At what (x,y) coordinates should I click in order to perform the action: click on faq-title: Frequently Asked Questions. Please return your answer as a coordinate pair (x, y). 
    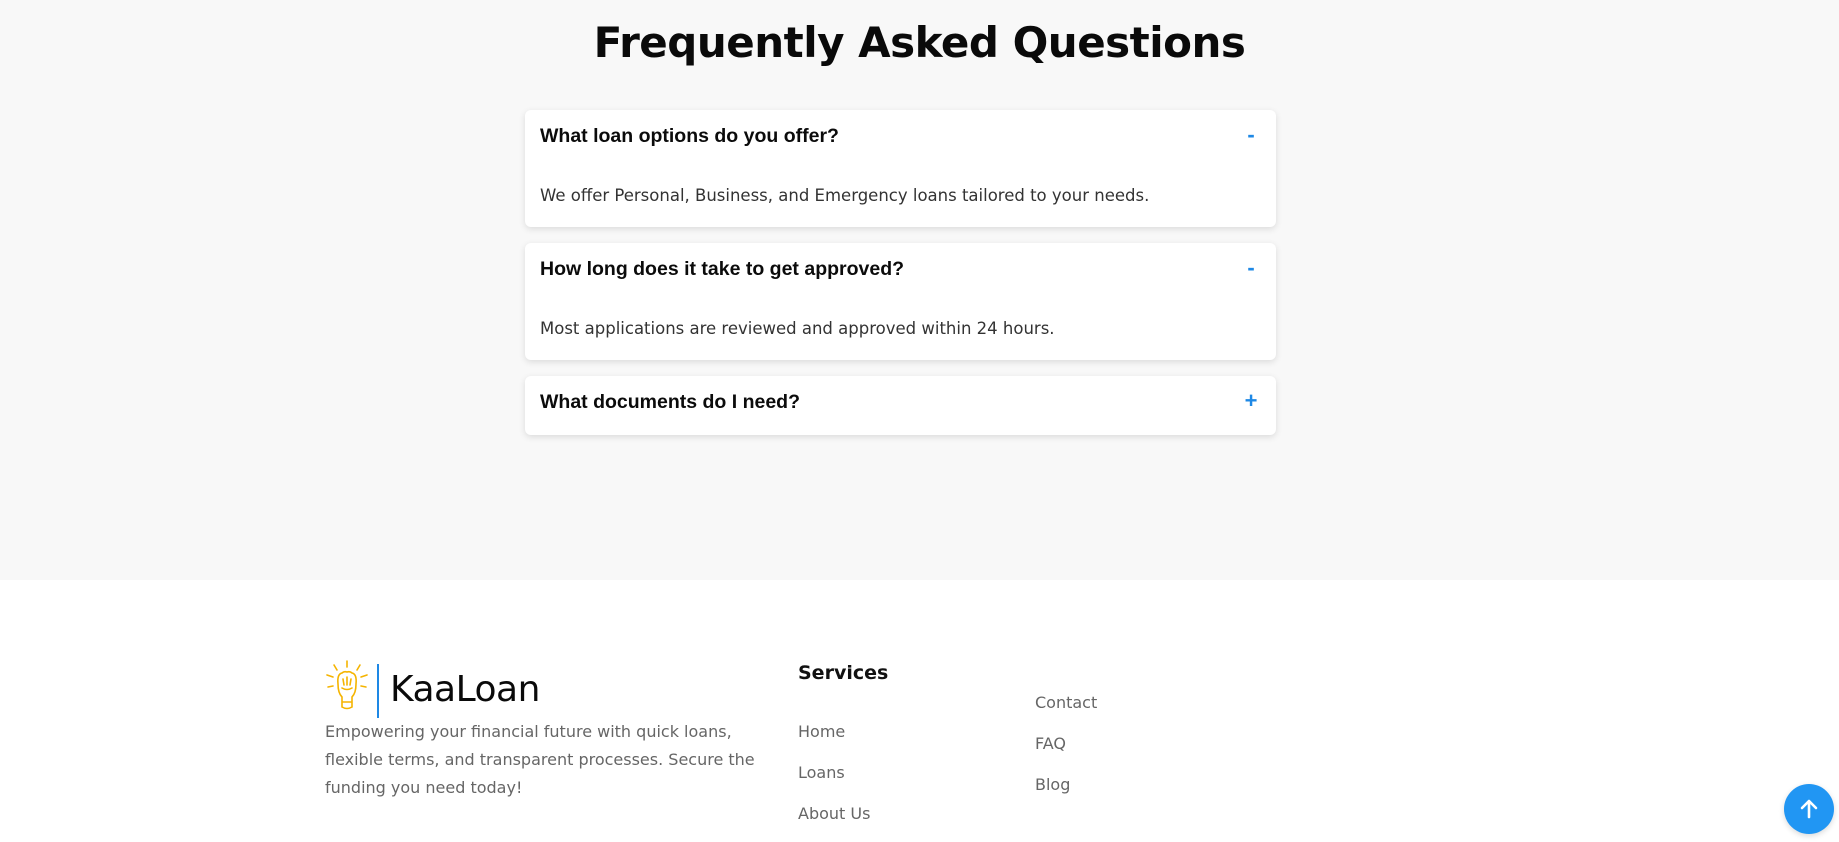
    Looking at the image, I should click on (919, 42).